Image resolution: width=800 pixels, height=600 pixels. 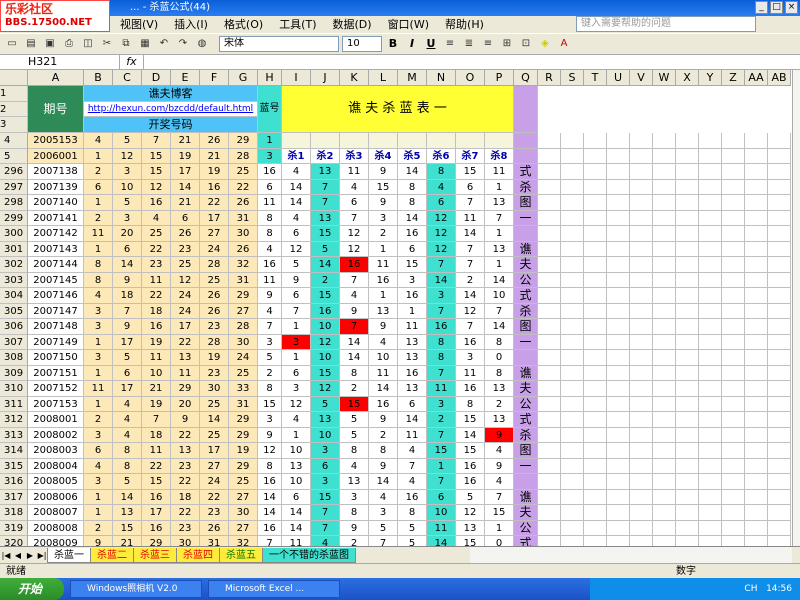 What do you see at coordinates (383, 234) in the screenshot?
I see `kill-cell: 2` at bounding box center [383, 234].